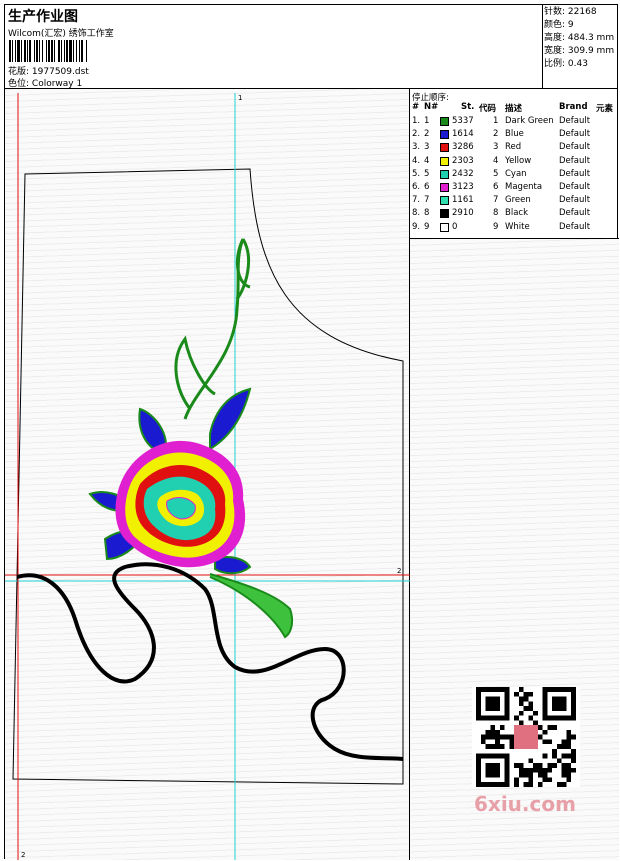  Describe the element at coordinates (605, 109) in the screenshot. I see `header-elem: 元素` at that location.